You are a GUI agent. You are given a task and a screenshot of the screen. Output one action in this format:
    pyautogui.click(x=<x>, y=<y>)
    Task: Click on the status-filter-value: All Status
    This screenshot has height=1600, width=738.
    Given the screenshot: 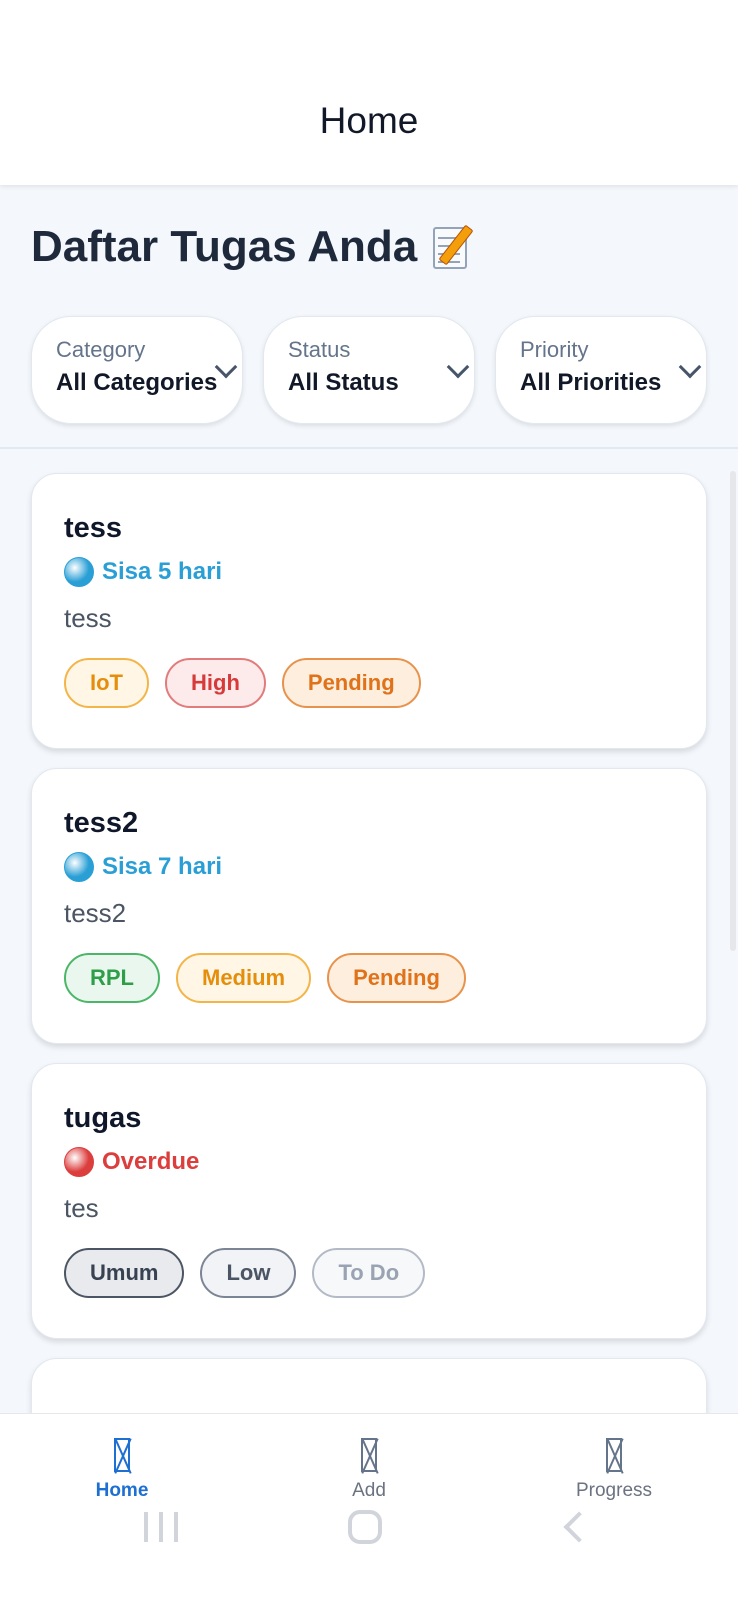 What is the action you would take?
    pyautogui.click(x=343, y=382)
    